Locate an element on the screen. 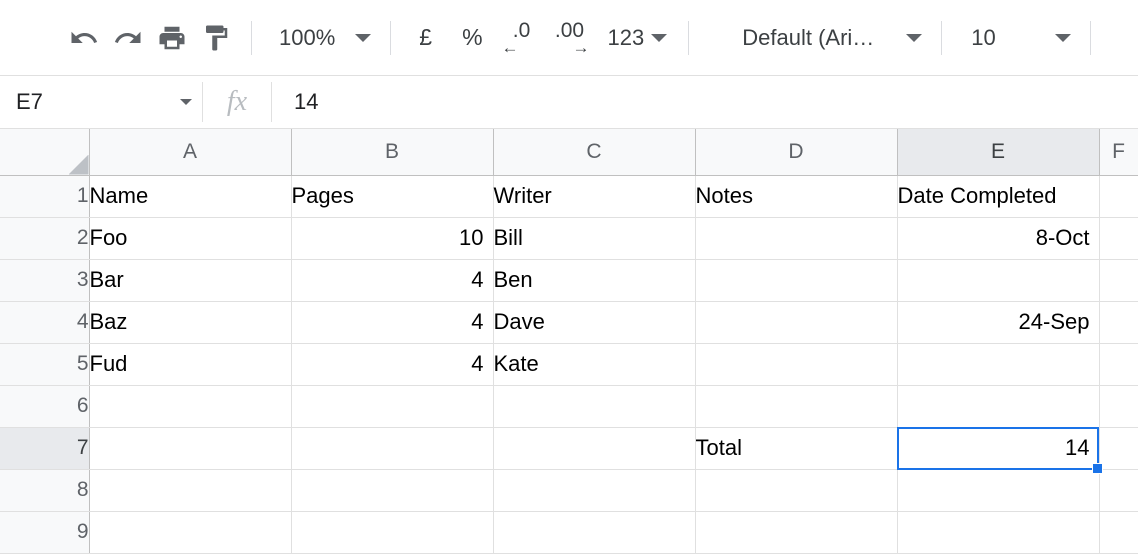 The height and width of the screenshot is (554, 1138). decrease-decimal-button: .0 ← is located at coordinates (522, 38).